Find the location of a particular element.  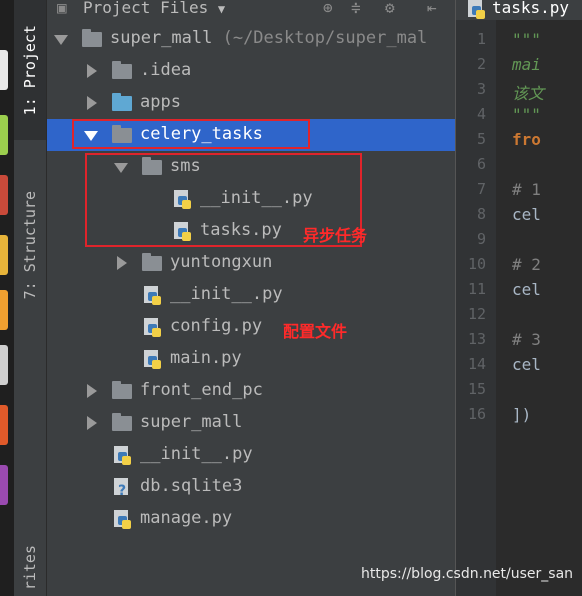

tree-item-name: apps is located at coordinates (160, 102).